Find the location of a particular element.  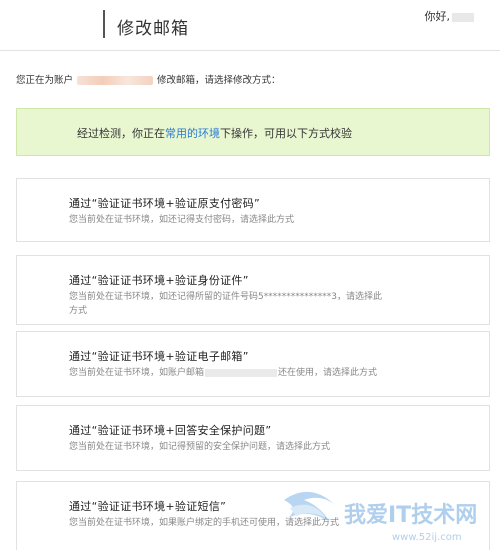

option-desc: 您当前处在证书环境，如果账户绑定的手机还可使用，请选择此方式 is located at coordinates (204, 523).